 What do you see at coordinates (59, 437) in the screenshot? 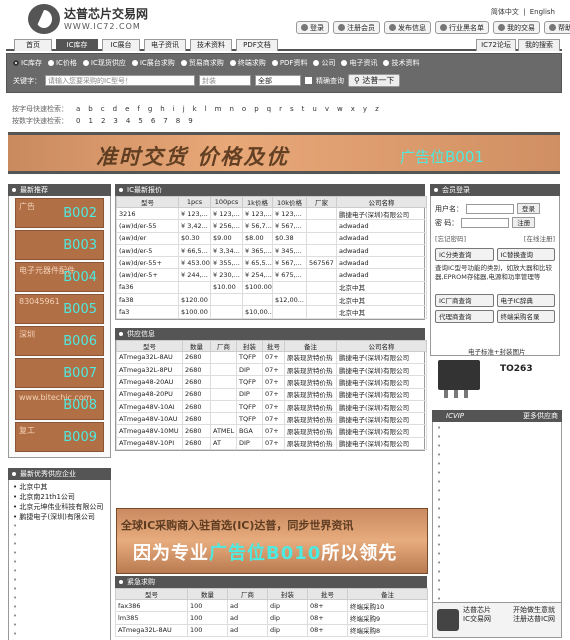
I see `recommend-ad: 复工 B009` at bounding box center [59, 437].